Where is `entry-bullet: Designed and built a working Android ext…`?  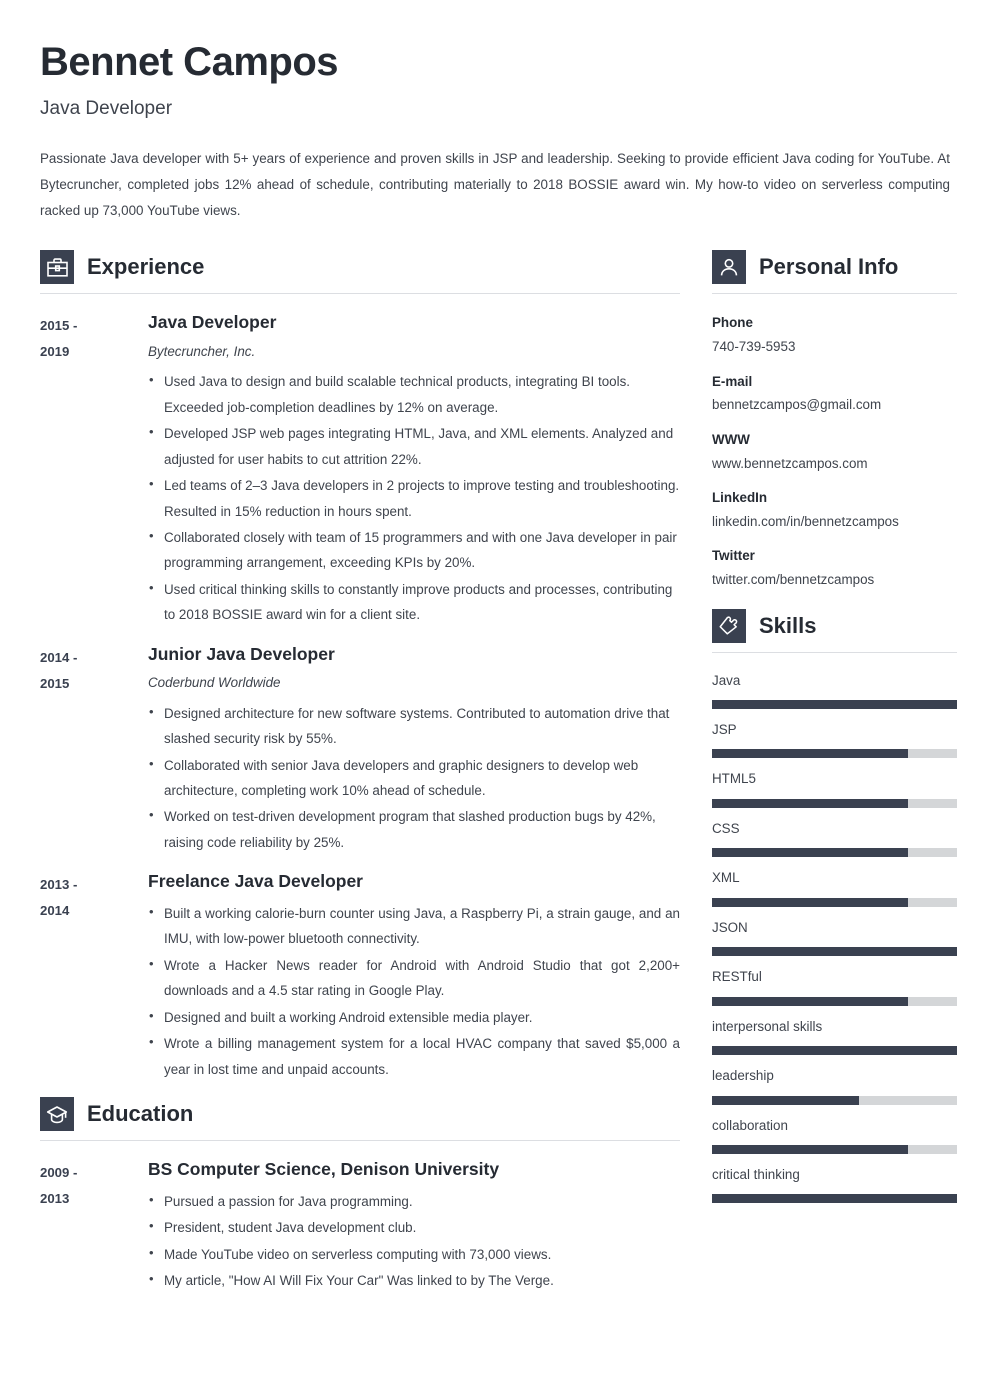 entry-bullet: Designed and built a working Android ext… is located at coordinates (414, 1017).